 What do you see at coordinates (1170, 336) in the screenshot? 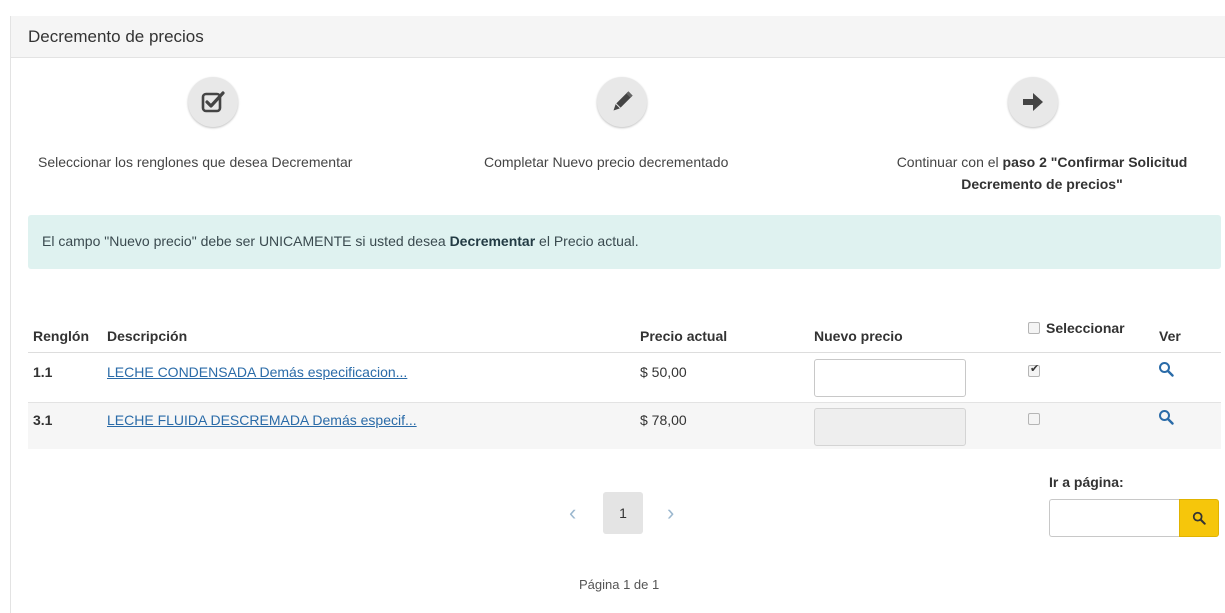
I see `header-ver: Ver` at bounding box center [1170, 336].